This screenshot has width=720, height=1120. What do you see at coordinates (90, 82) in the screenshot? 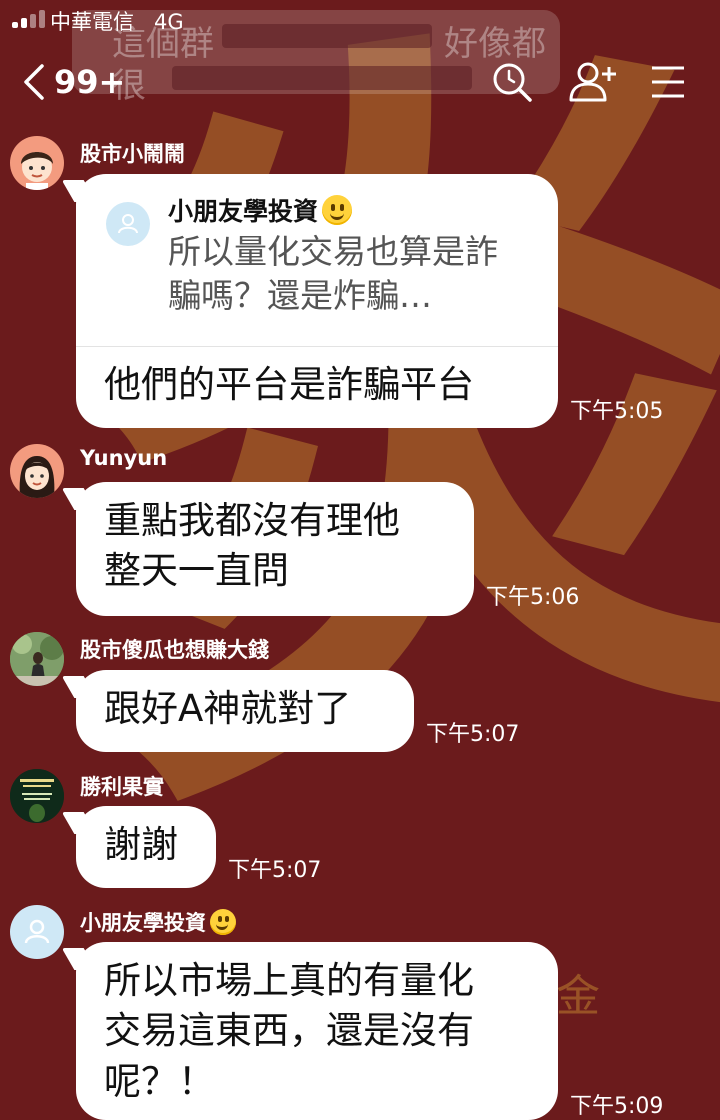
I see `unread-count: 99+` at bounding box center [90, 82].